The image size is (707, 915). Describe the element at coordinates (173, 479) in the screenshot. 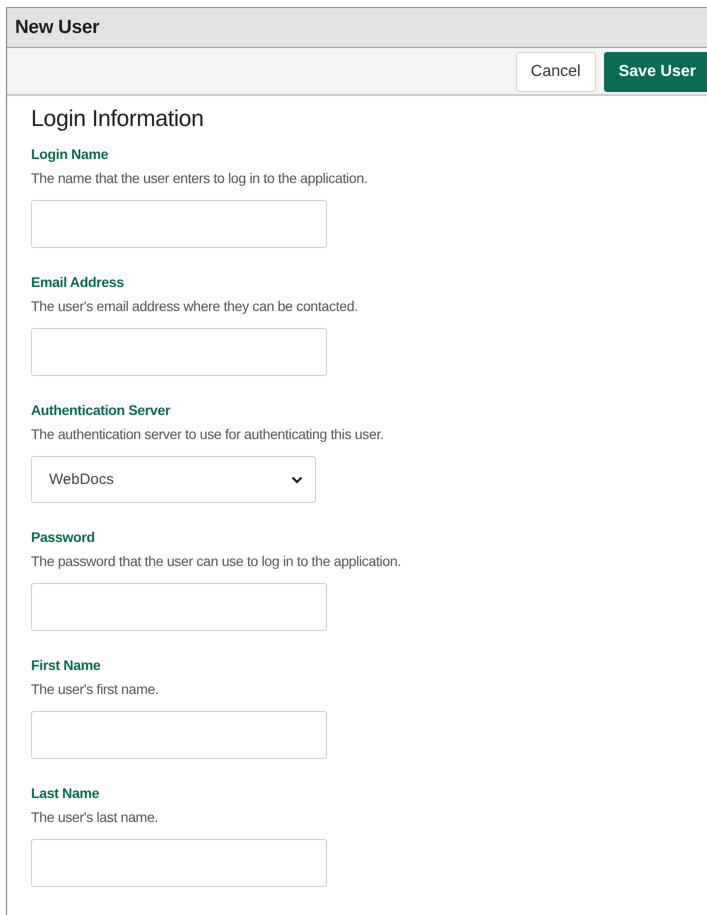

I see `dropdown: WebDocs` at that location.